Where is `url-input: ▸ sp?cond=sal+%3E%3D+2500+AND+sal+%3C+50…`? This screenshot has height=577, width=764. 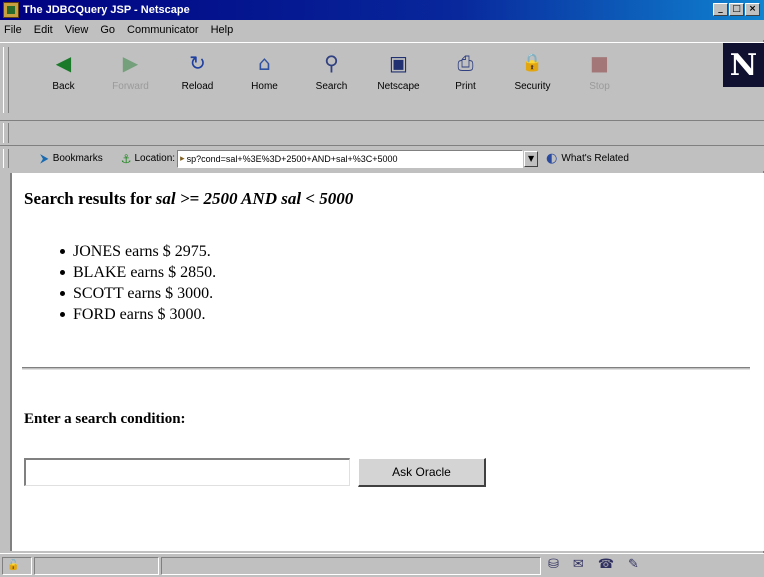
url-input: ▸ sp?cond=sal+%3E%3D+2500+AND+sal+%3C+50… is located at coordinates (350, 158).